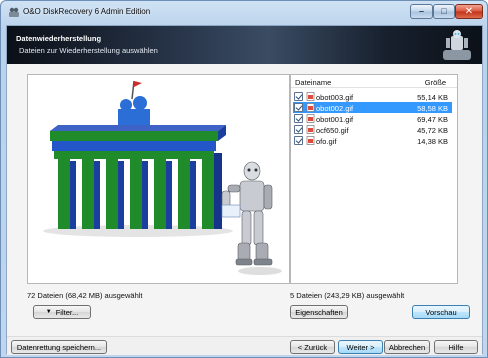  I want to click on file-row: ofo.gif 14,38 KB, so click(372, 140).